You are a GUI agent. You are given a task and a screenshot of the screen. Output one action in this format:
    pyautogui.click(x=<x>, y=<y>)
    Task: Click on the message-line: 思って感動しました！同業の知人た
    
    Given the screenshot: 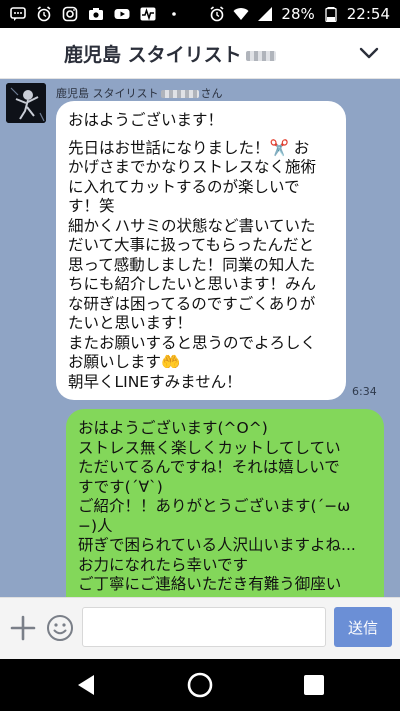 What is the action you would take?
    pyautogui.click(x=192, y=264)
    